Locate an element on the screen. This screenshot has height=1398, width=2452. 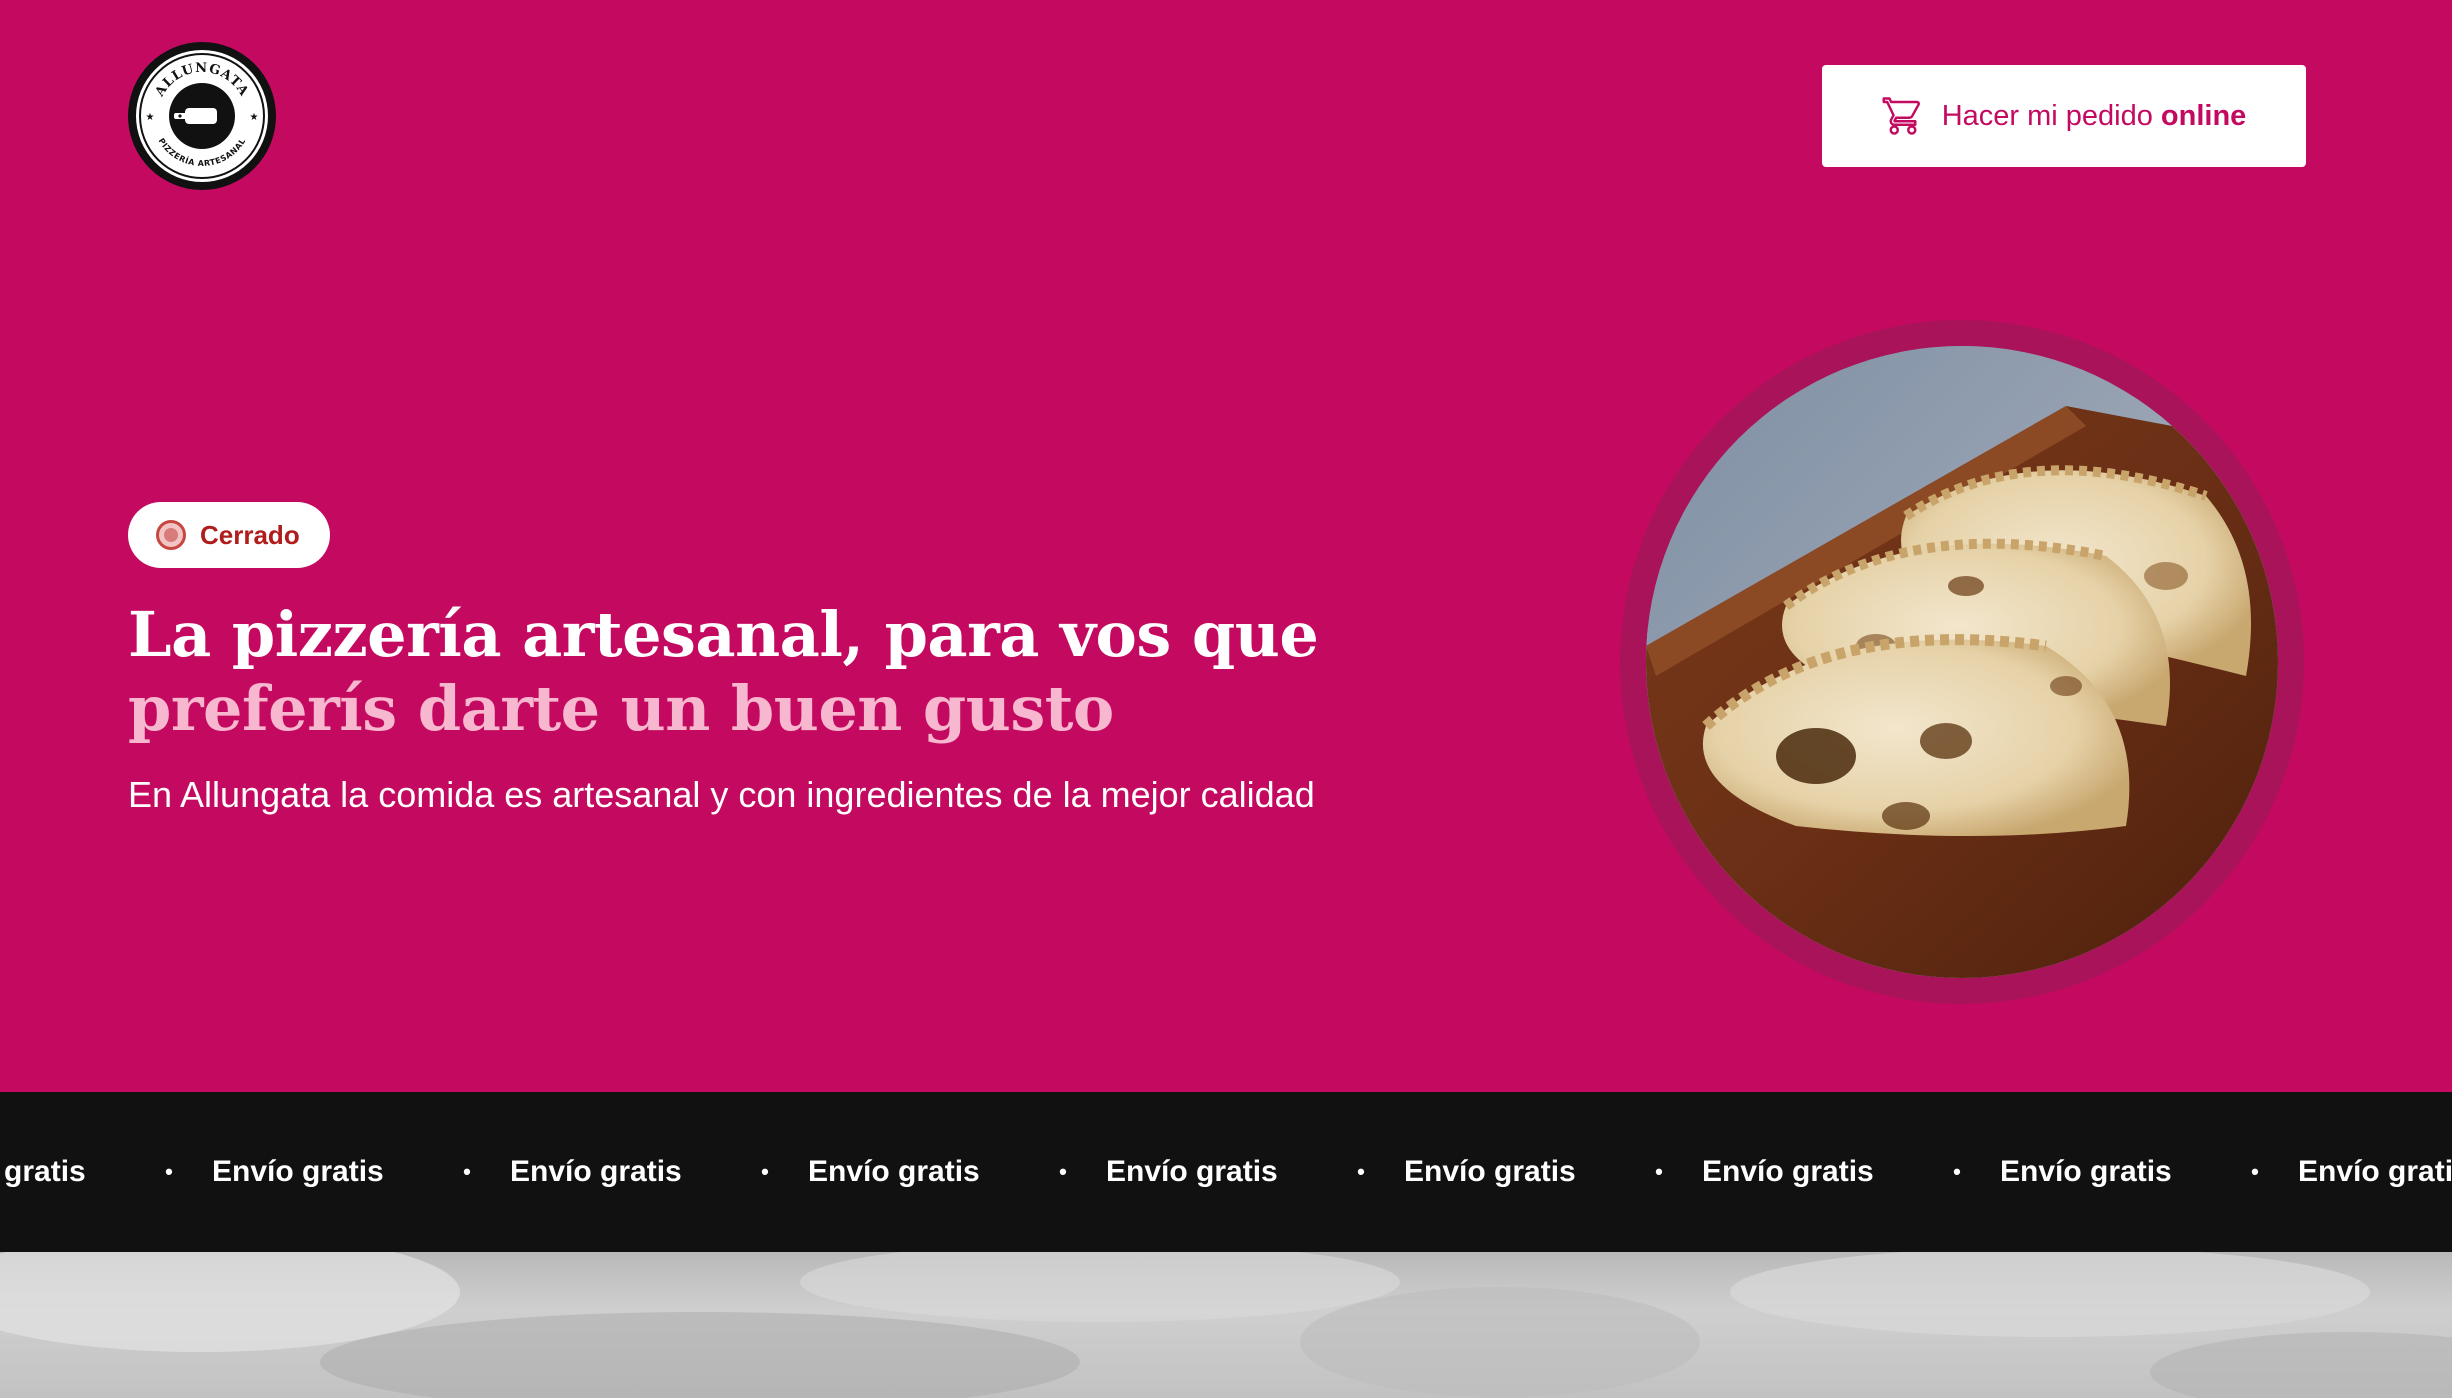
order-button-label: Hacer mi pedido online is located at coordinates (2094, 116).